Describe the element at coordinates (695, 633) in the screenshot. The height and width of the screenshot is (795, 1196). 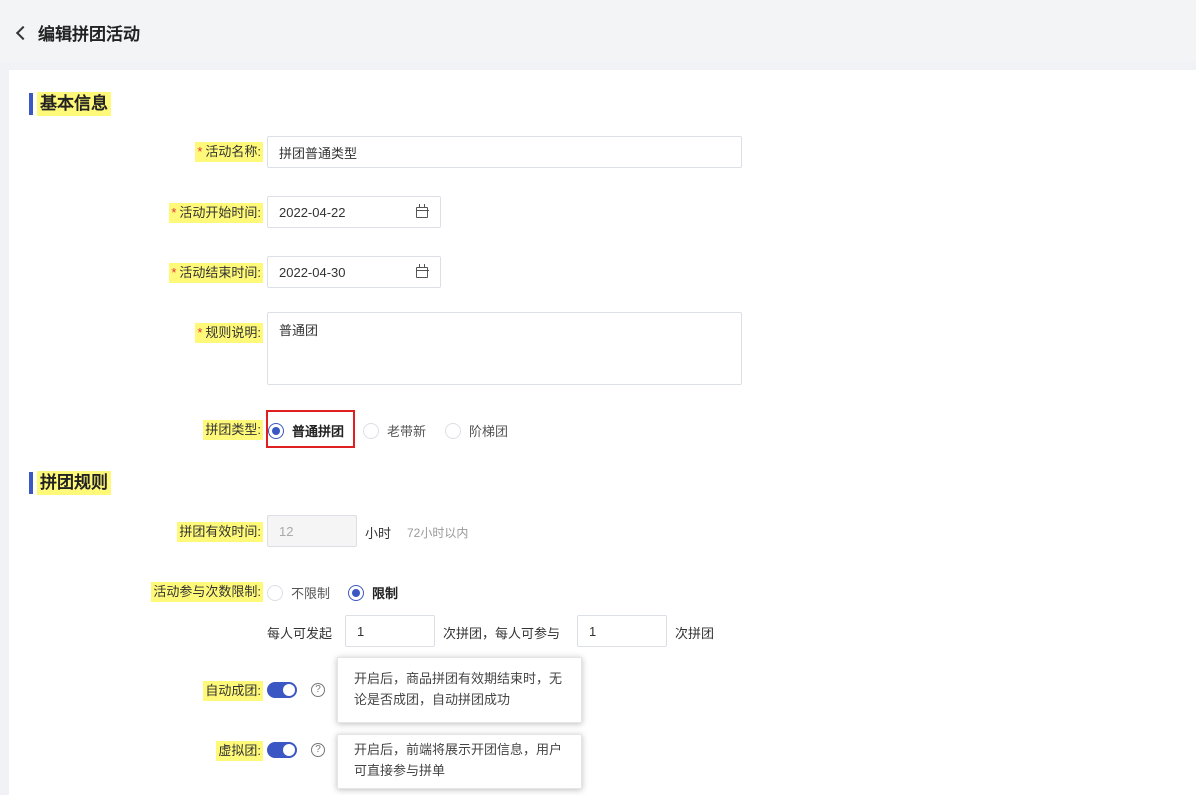
I see `limit-text-suffix: 次拼团` at that location.